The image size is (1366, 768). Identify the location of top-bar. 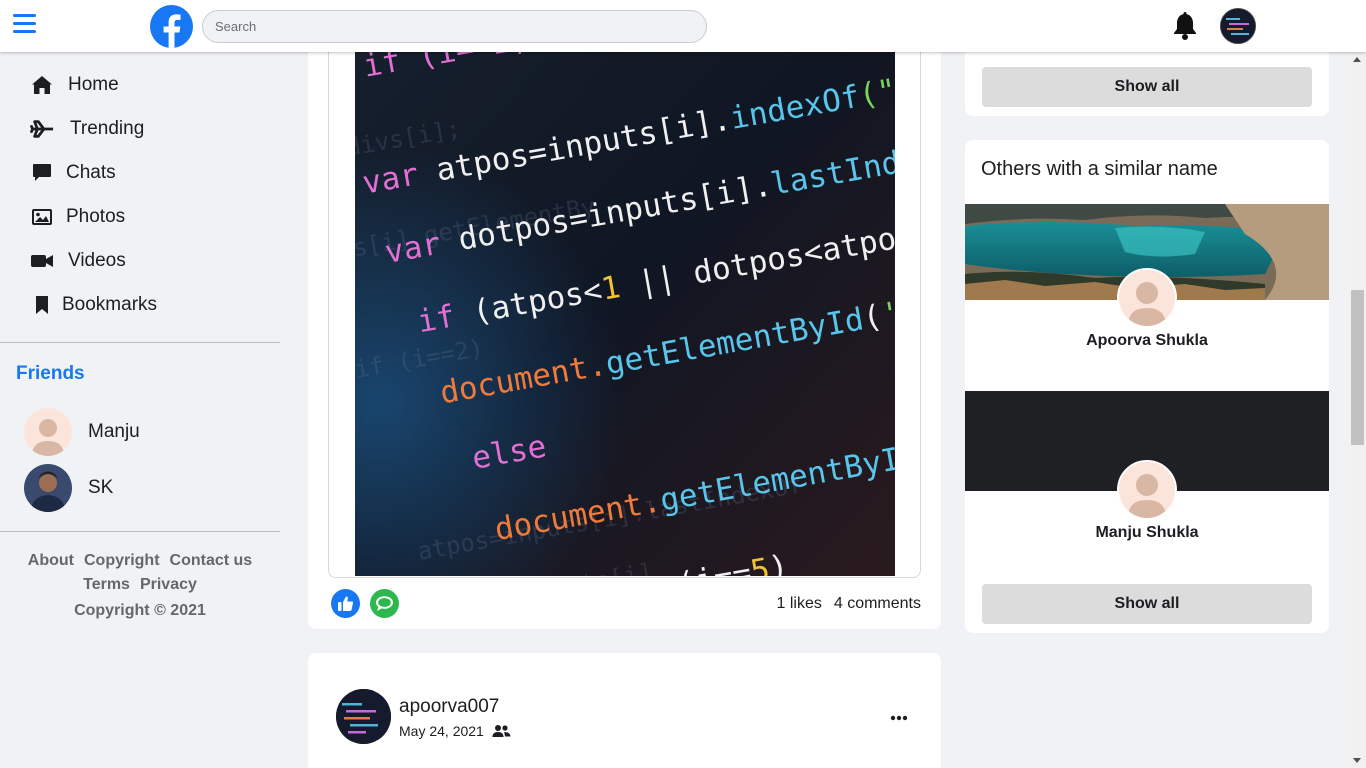
(683, 26).